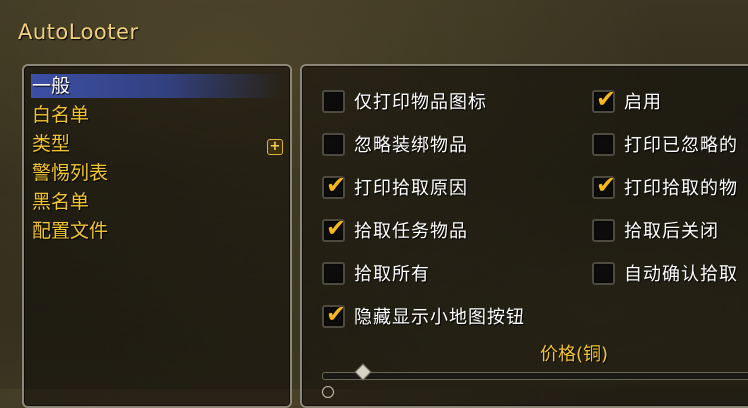 The height and width of the screenshot is (408, 748). I want to click on option-label: 自动确认拾取, so click(681, 274).